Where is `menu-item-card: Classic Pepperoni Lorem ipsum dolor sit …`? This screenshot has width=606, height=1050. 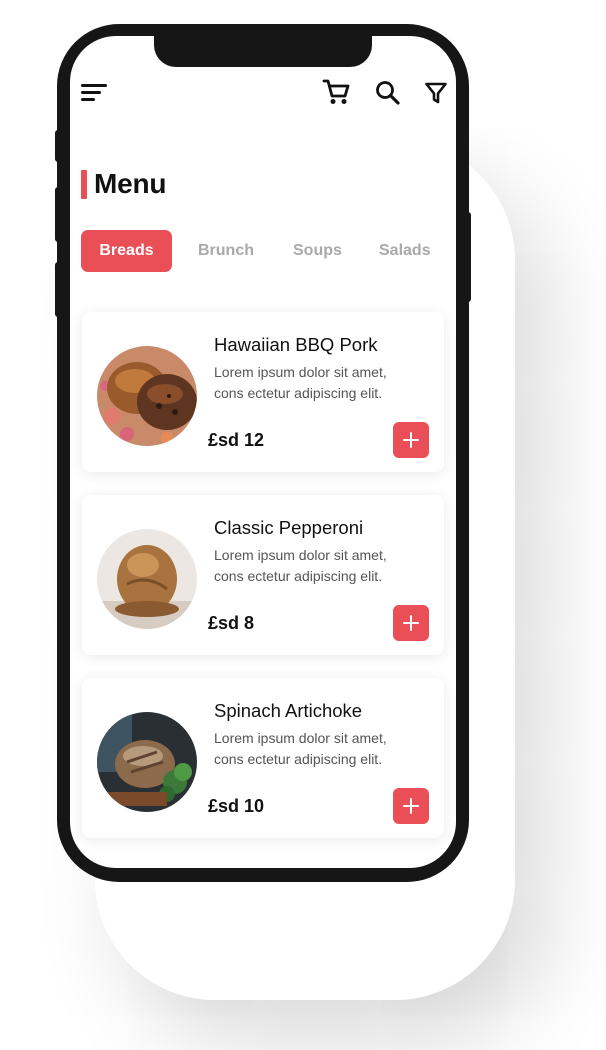 menu-item-card: Classic Pepperoni Lorem ipsum dolor sit … is located at coordinates (263, 575).